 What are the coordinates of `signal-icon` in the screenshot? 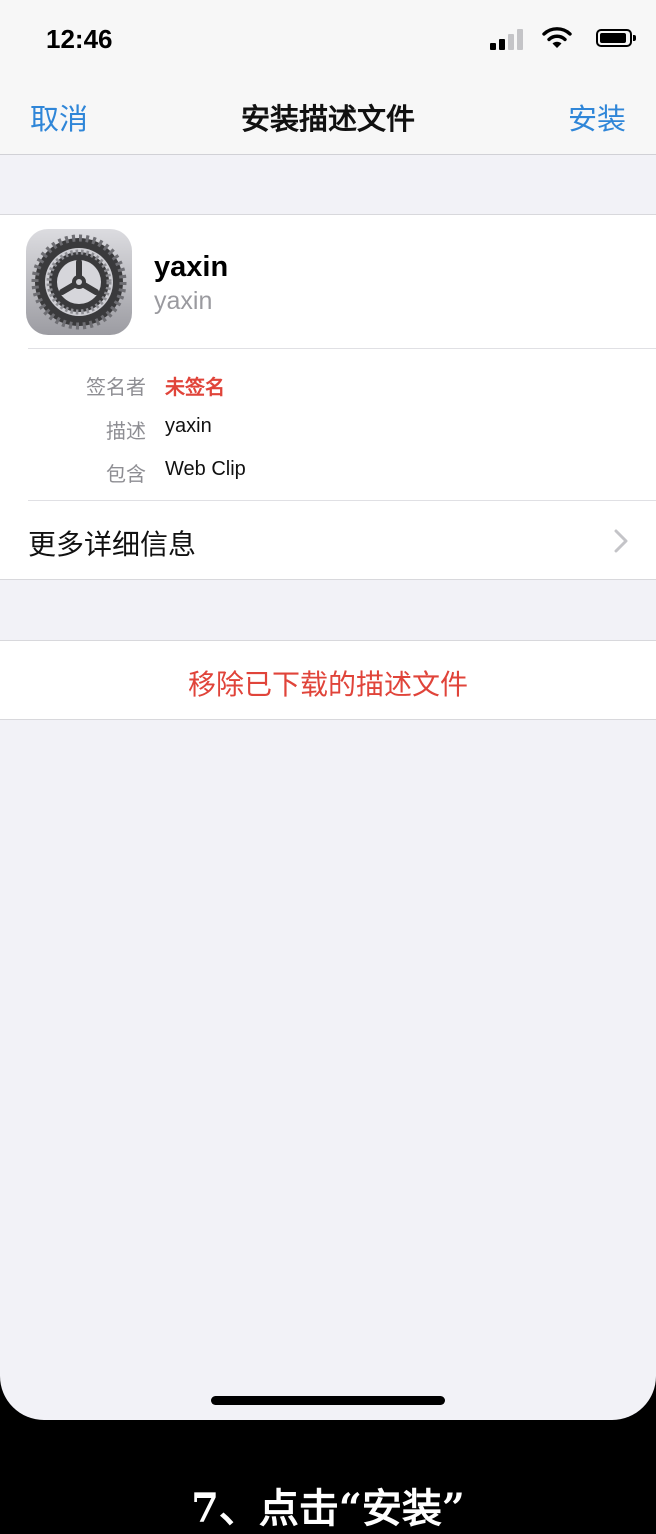 It's located at (507, 39).